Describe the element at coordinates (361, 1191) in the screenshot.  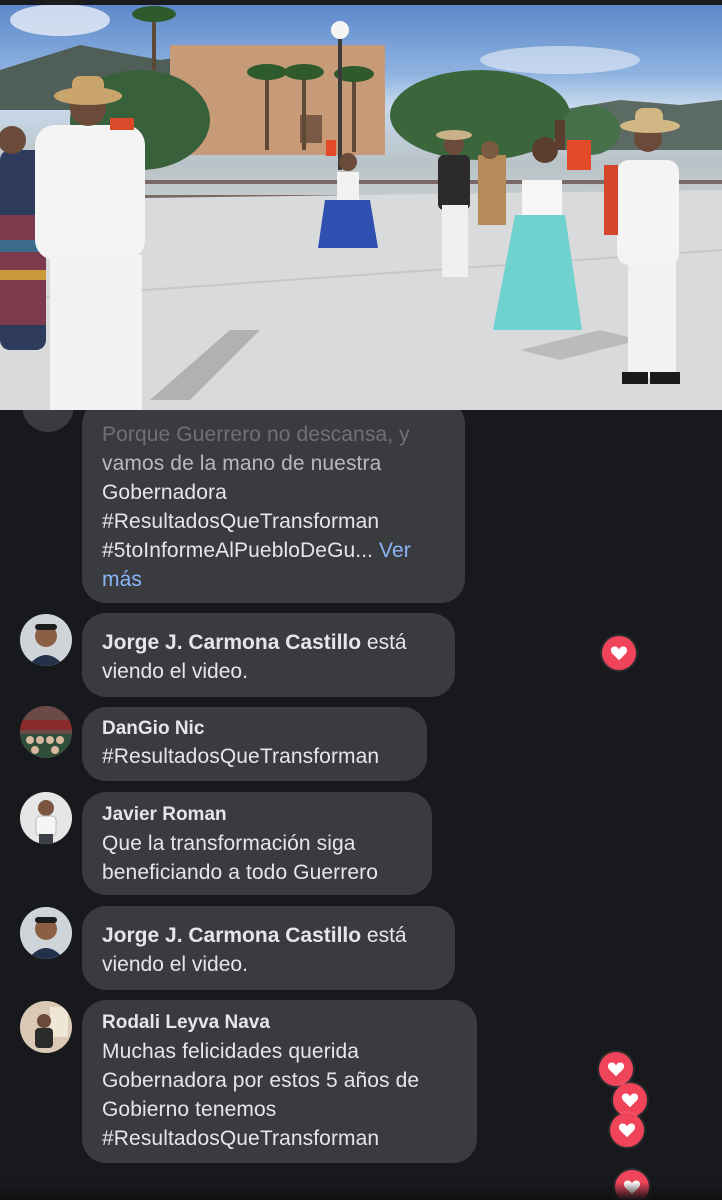
I see `bottom-fade` at that location.